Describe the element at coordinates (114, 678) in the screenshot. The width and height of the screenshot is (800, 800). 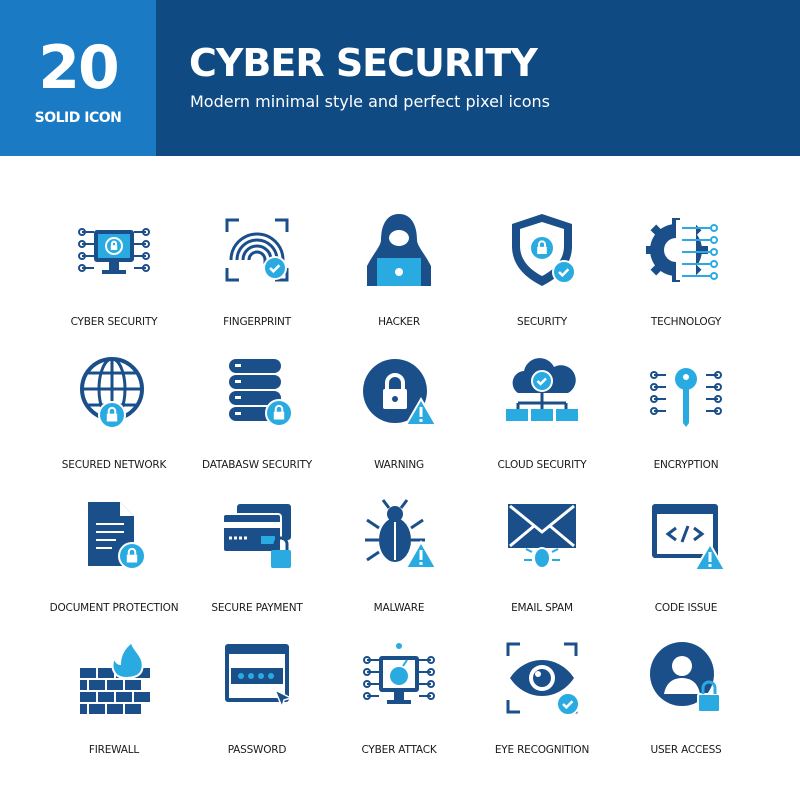
I see `brick-wall-fire-icon` at that location.